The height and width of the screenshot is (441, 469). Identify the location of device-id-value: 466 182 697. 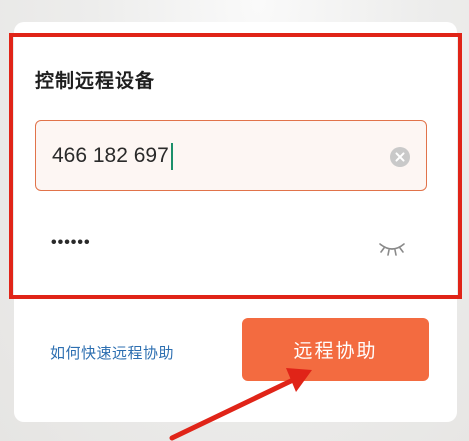
(112, 156).